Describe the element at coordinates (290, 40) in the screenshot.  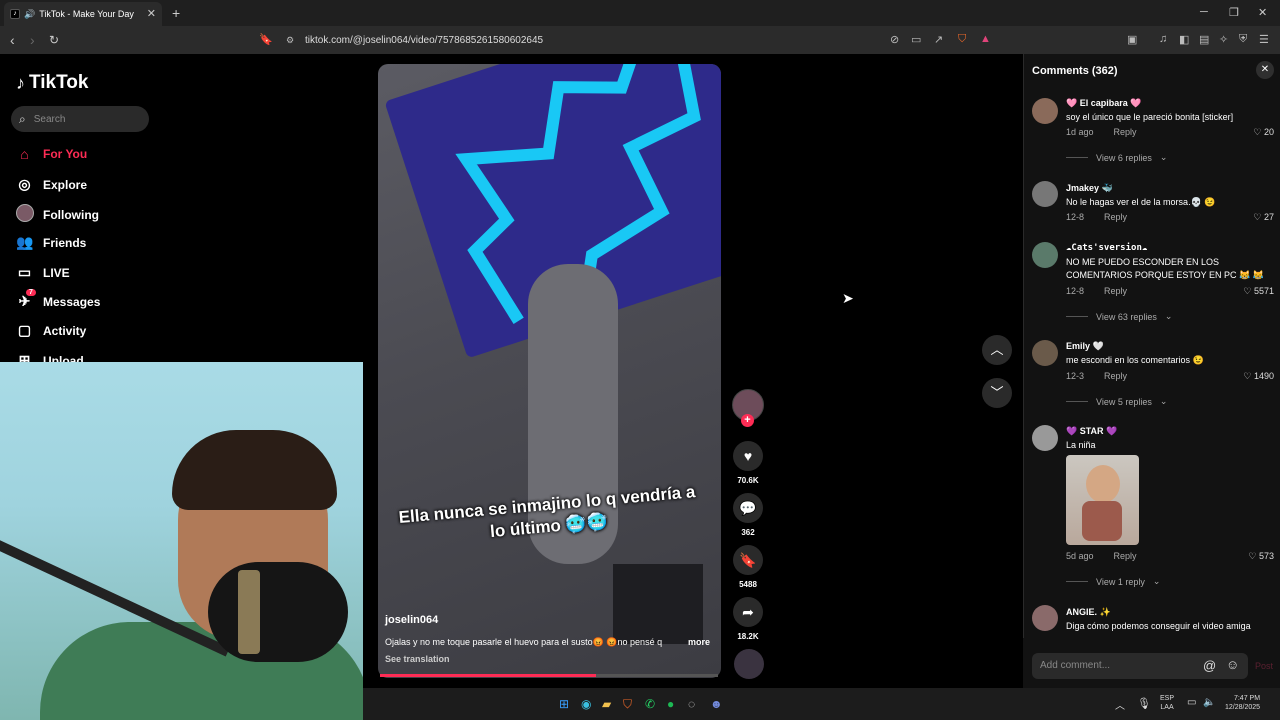
I see `site-info-icon: ⚙` at that location.